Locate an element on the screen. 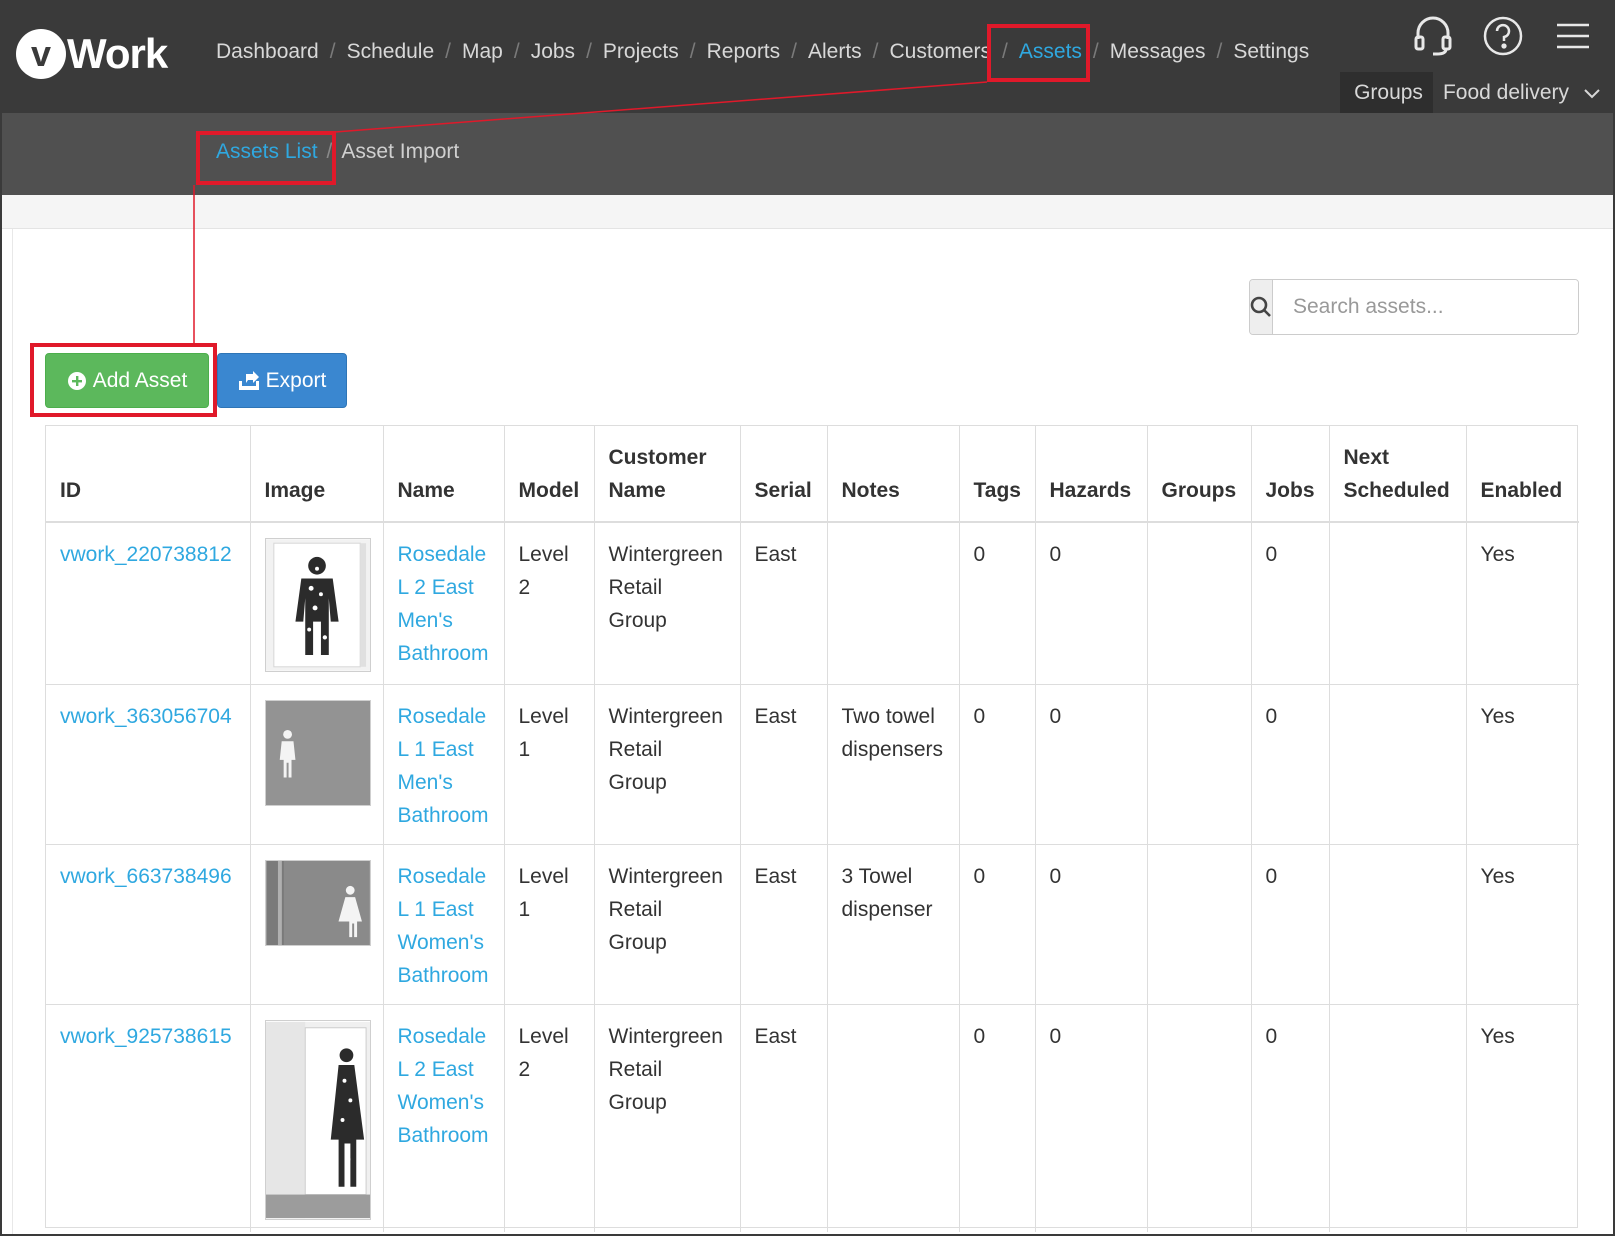 The image size is (1615, 1236). headset-icon is located at coordinates (1433, 36).